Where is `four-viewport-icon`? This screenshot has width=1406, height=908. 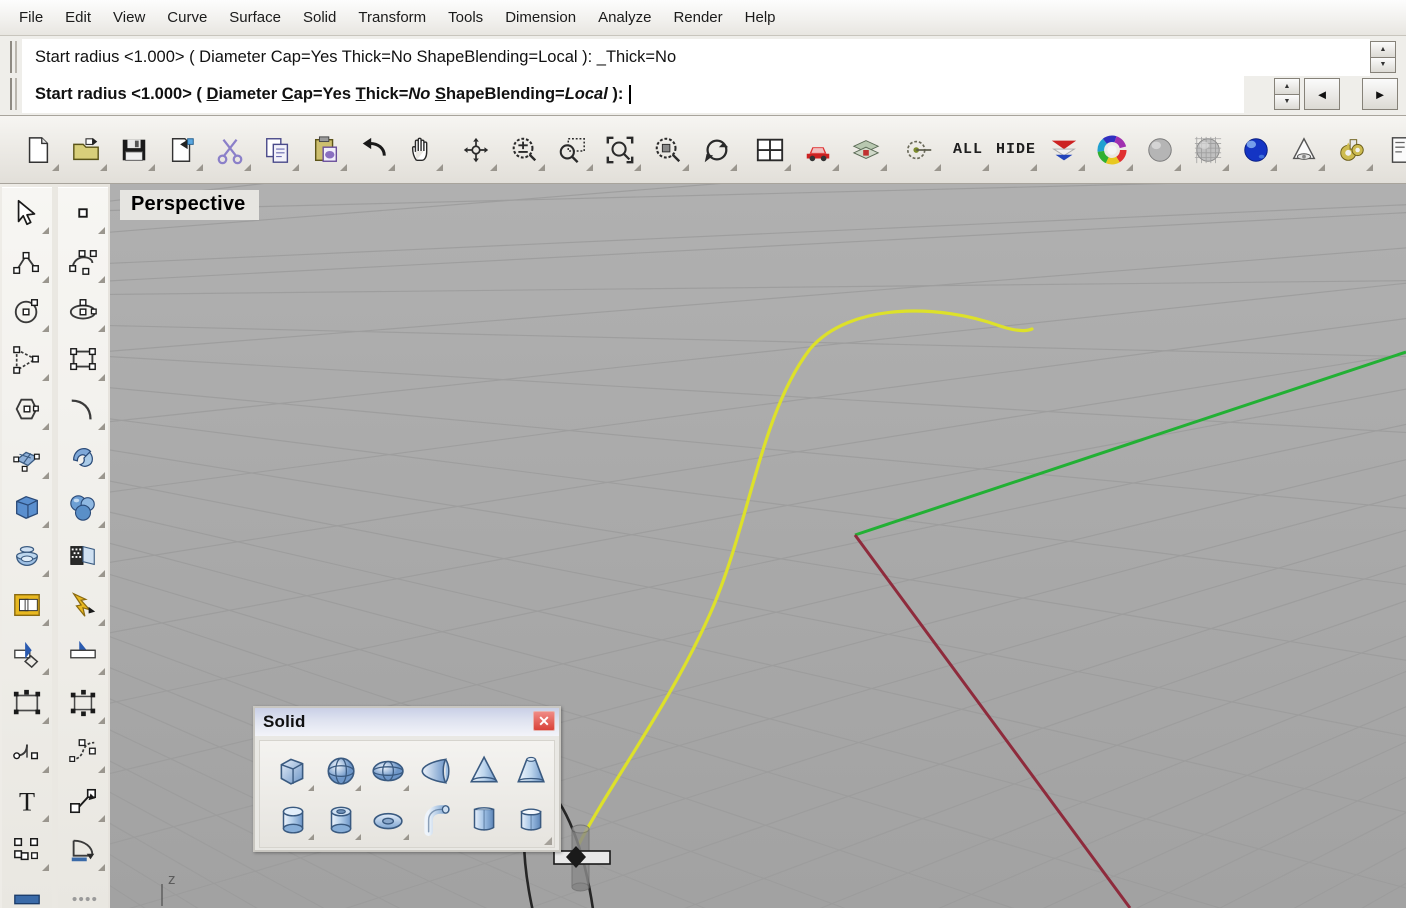
four-viewport-icon is located at coordinates (770, 150).